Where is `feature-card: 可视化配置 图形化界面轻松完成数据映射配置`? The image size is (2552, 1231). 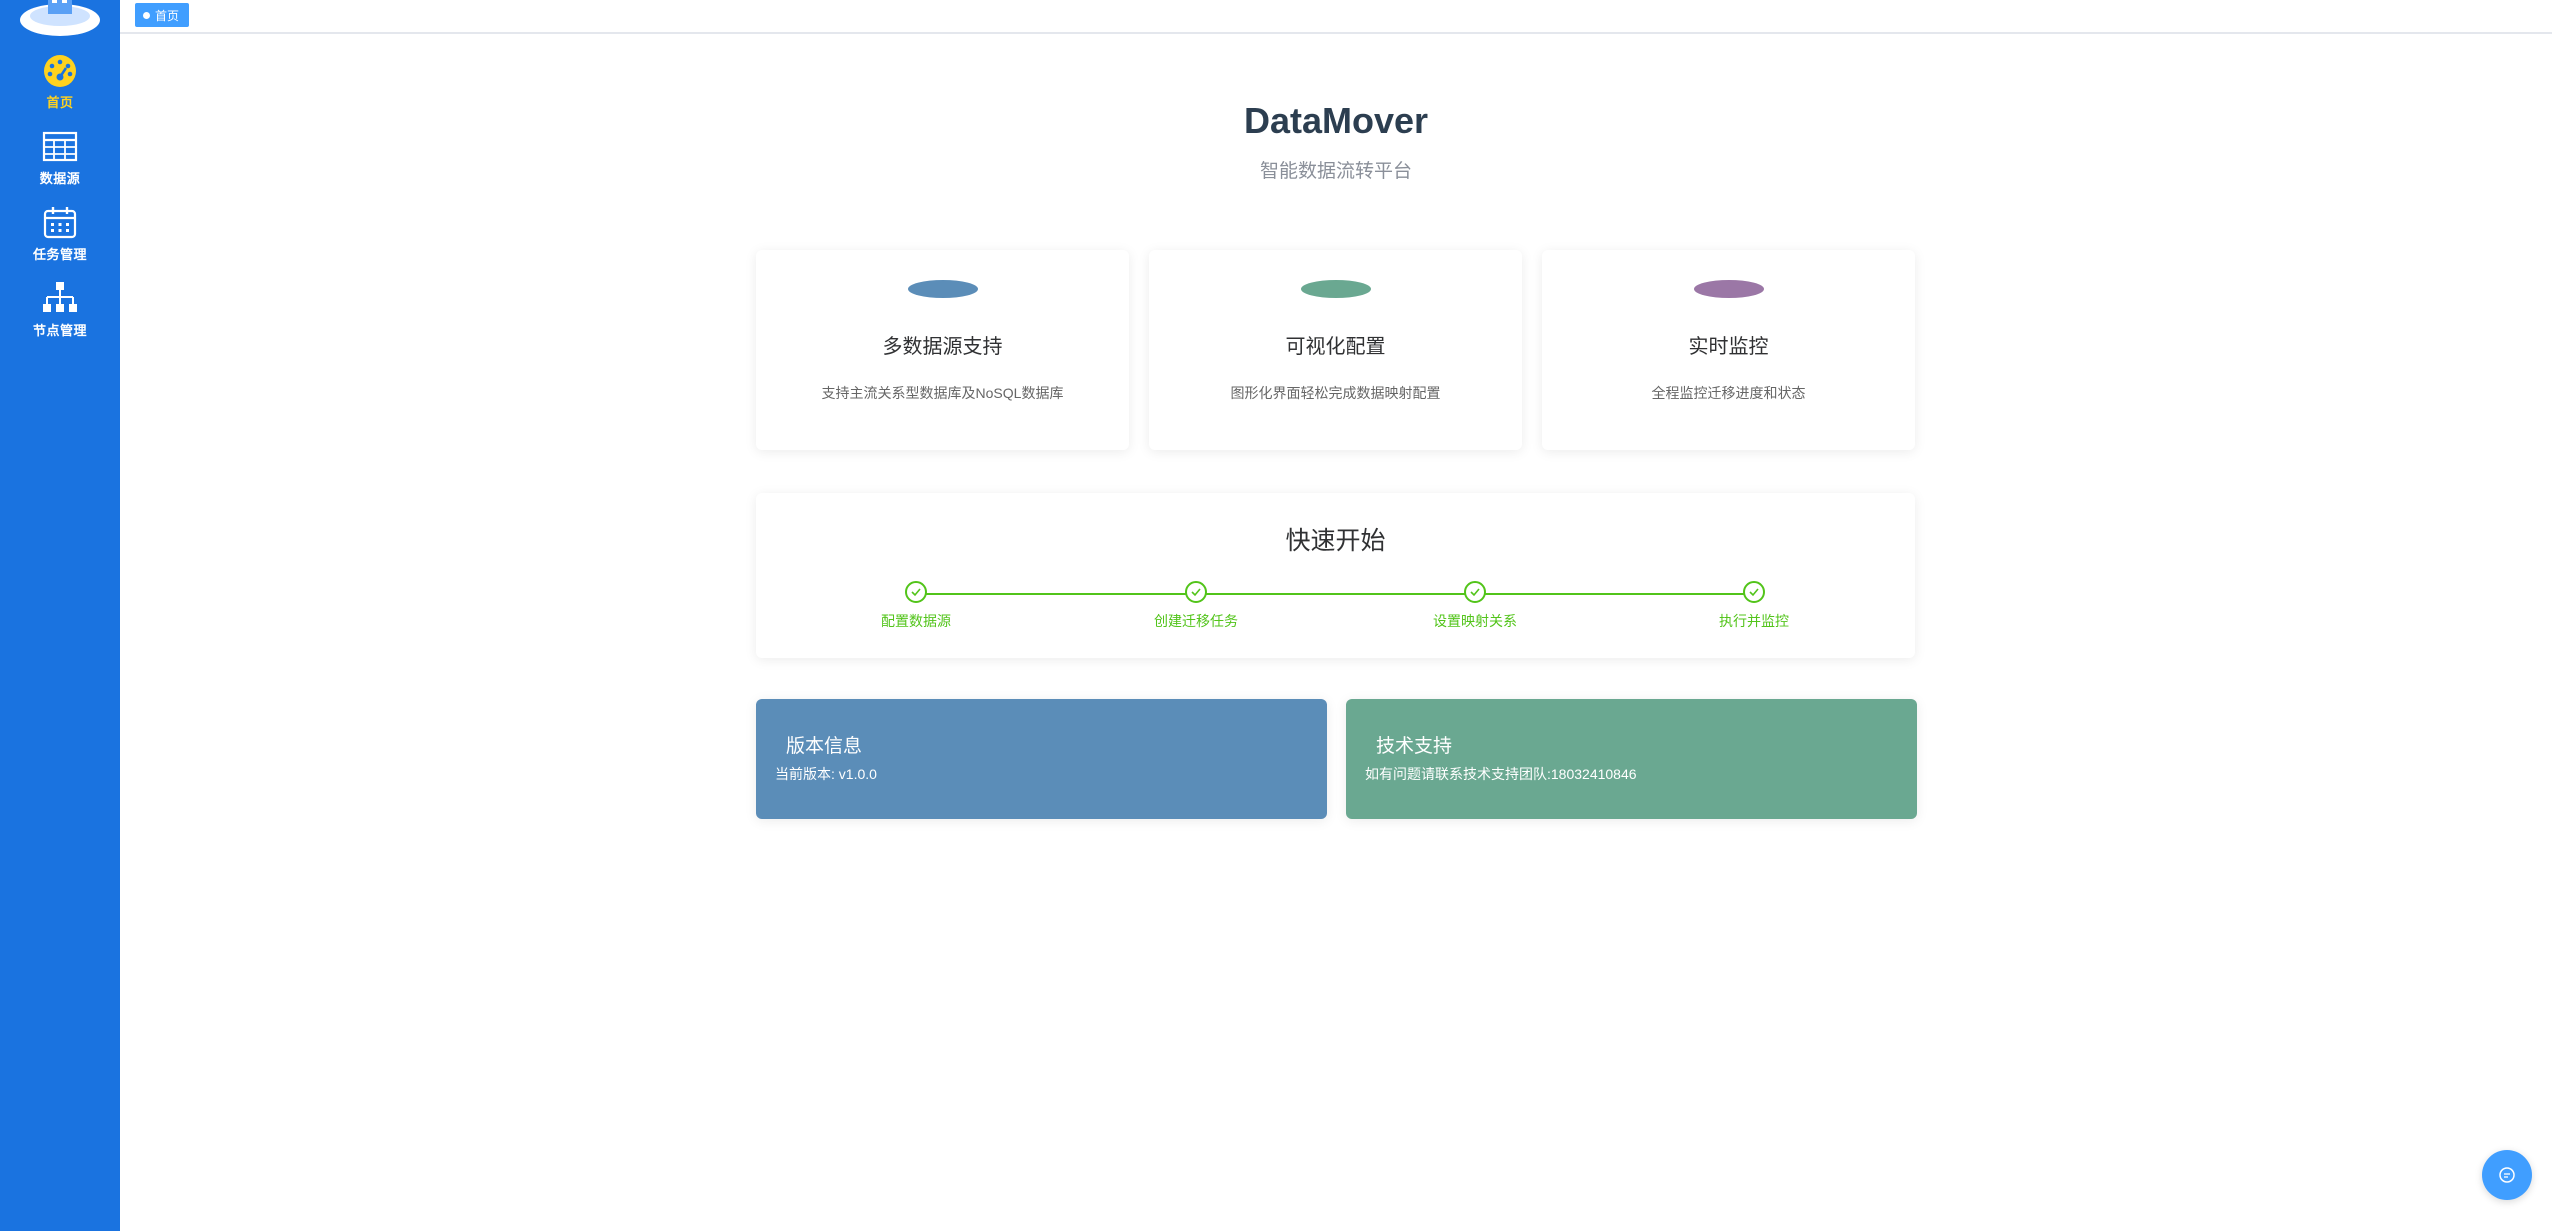 feature-card: 可视化配置 图形化界面轻松完成数据映射配置 is located at coordinates (1335, 350).